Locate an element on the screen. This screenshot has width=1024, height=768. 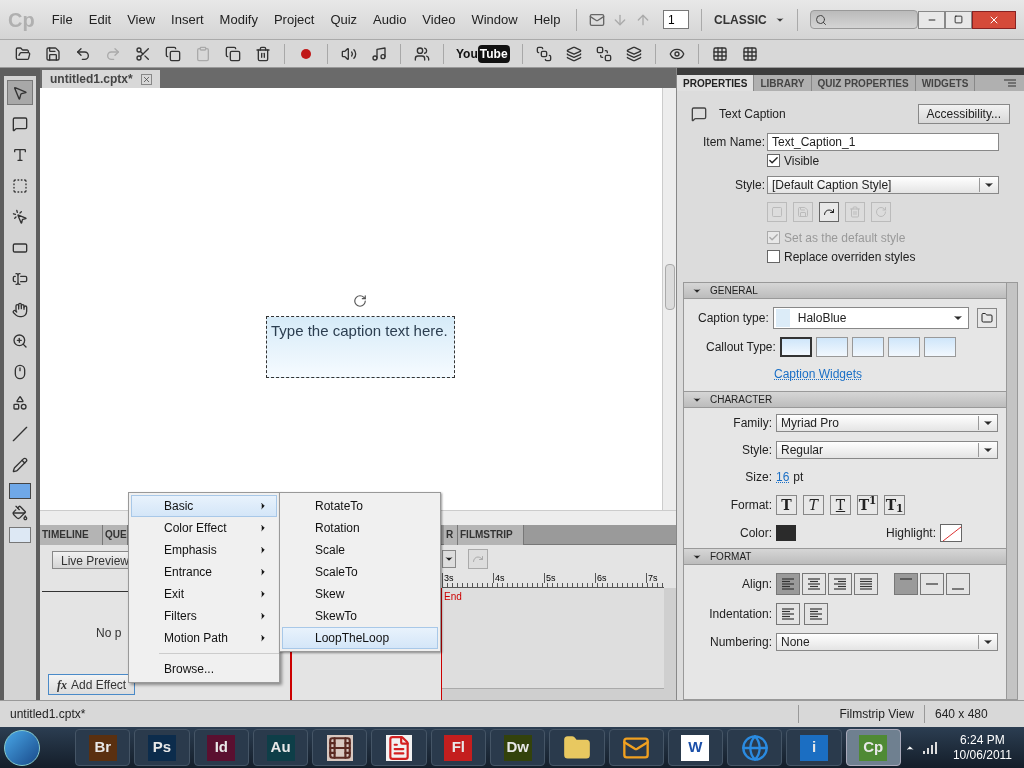
fill-color-swatch is located at coordinates (20, 491).